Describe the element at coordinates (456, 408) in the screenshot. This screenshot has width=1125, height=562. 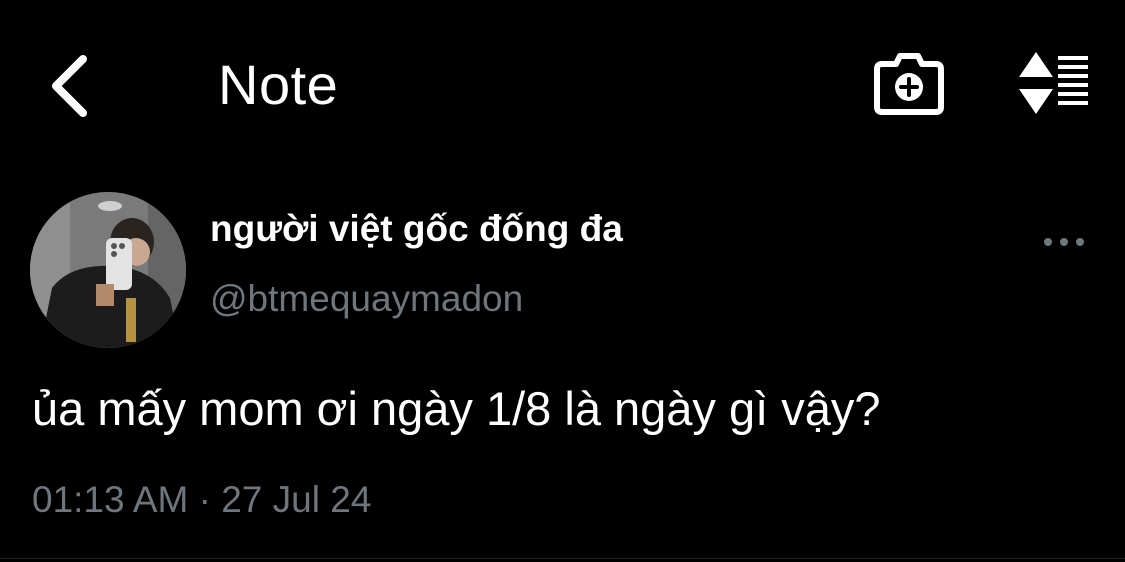
I see `post-text: ủa mấy mom ơi ngày 1/8 là ngày gì vậy?` at that location.